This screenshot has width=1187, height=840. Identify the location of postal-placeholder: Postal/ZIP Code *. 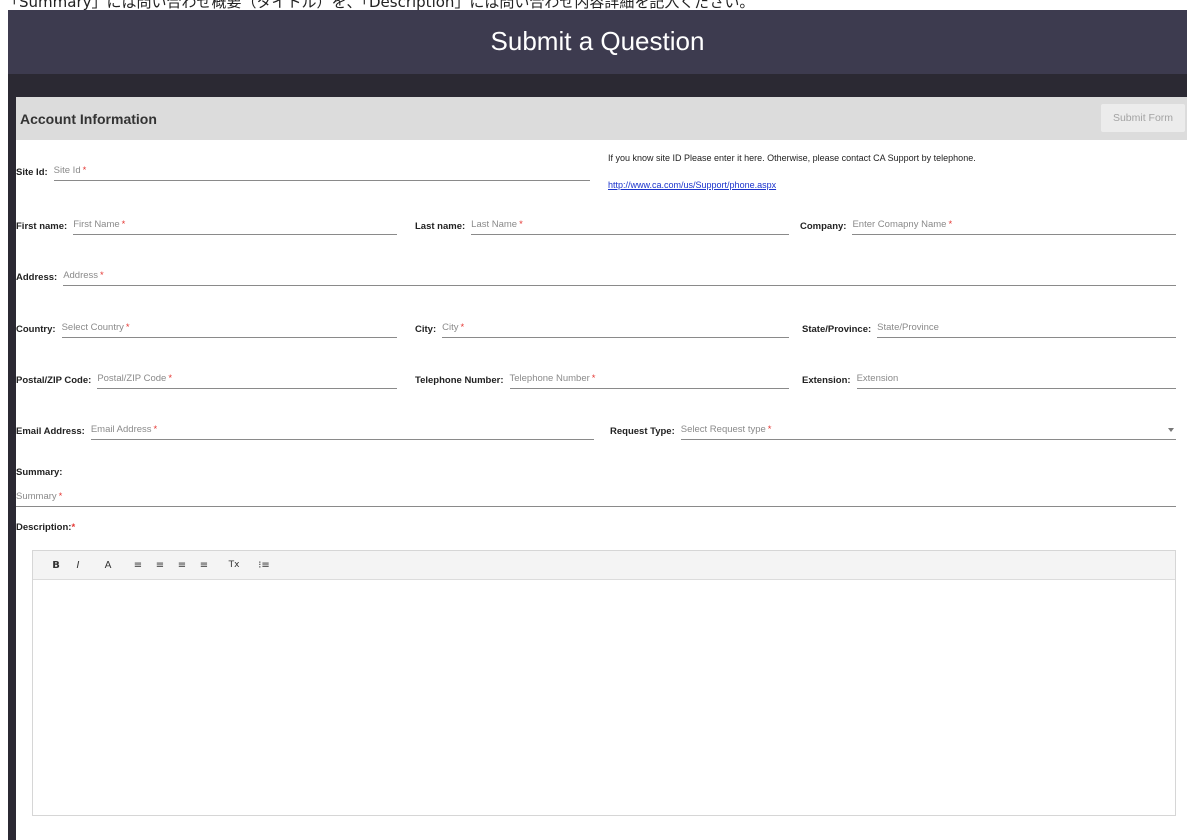
(135, 378).